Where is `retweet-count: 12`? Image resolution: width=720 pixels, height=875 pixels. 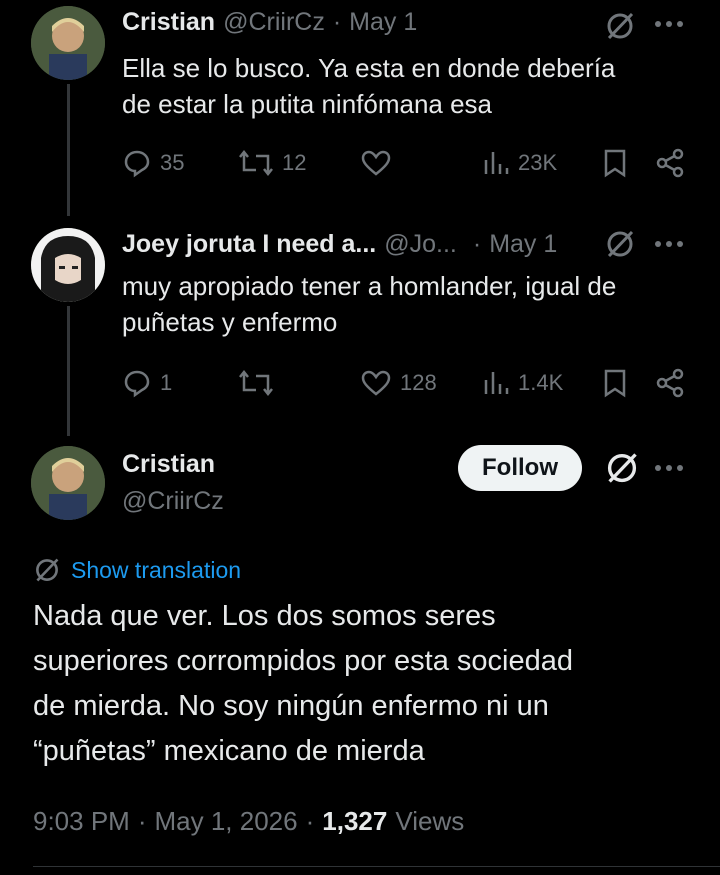 retweet-count: 12 is located at coordinates (294, 162).